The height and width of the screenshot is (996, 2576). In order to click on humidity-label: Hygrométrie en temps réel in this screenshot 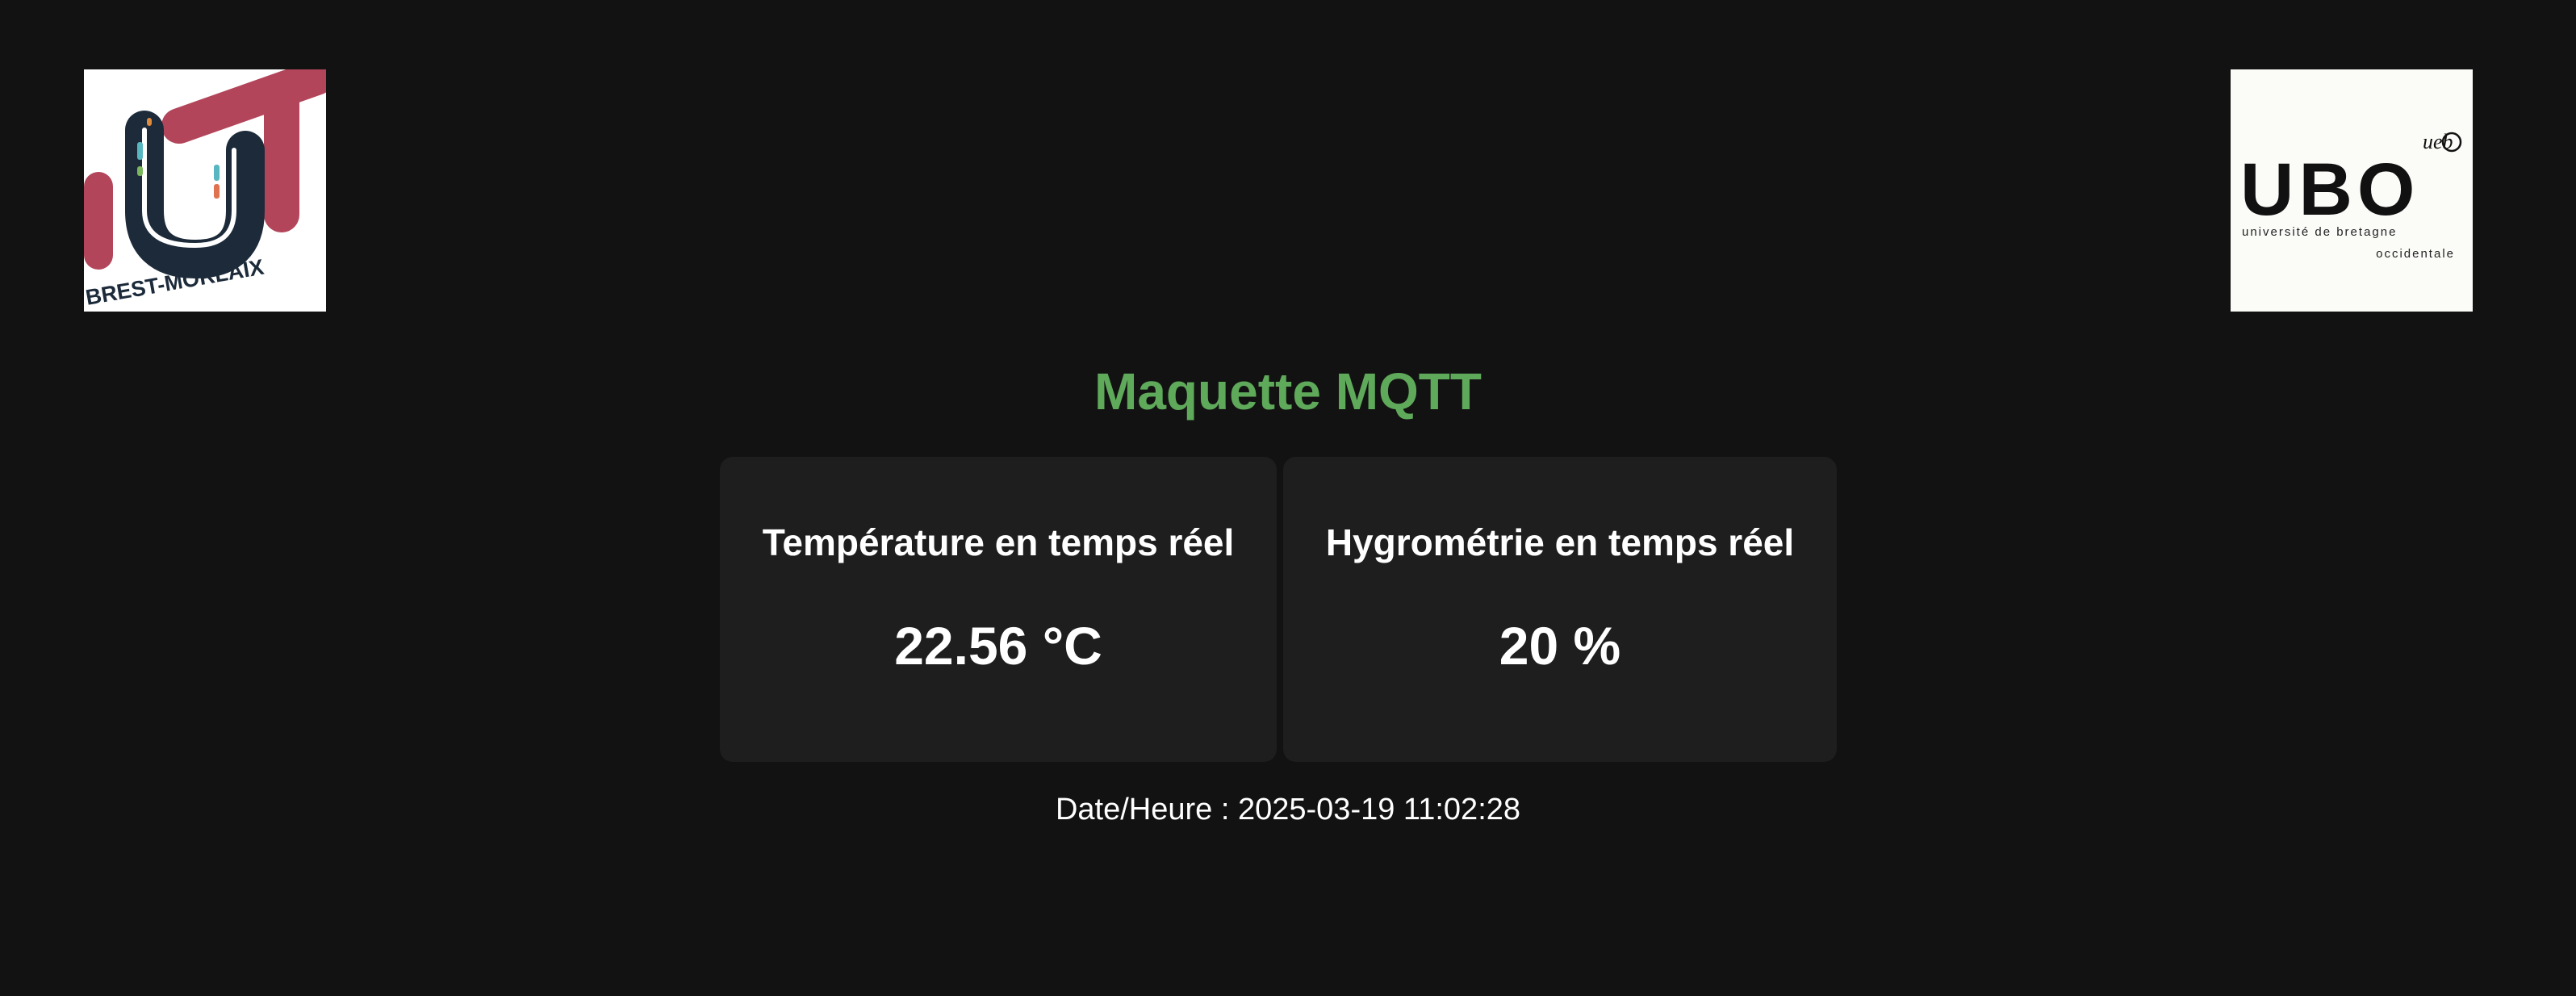, I will do `click(1560, 542)`.